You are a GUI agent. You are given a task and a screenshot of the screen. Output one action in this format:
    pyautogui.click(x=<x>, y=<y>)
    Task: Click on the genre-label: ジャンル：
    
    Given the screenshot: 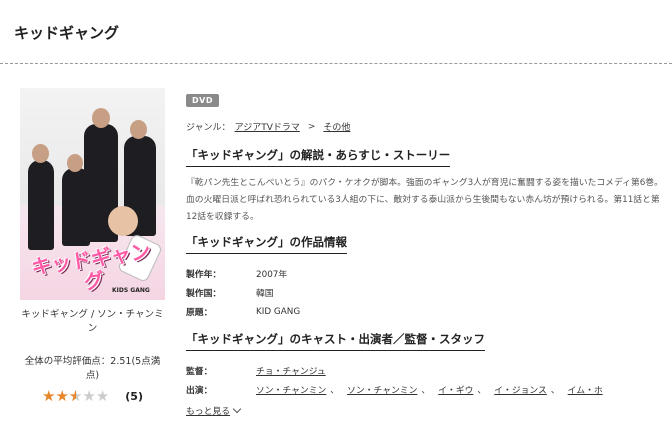 What is the action you would take?
    pyautogui.click(x=208, y=128)
    